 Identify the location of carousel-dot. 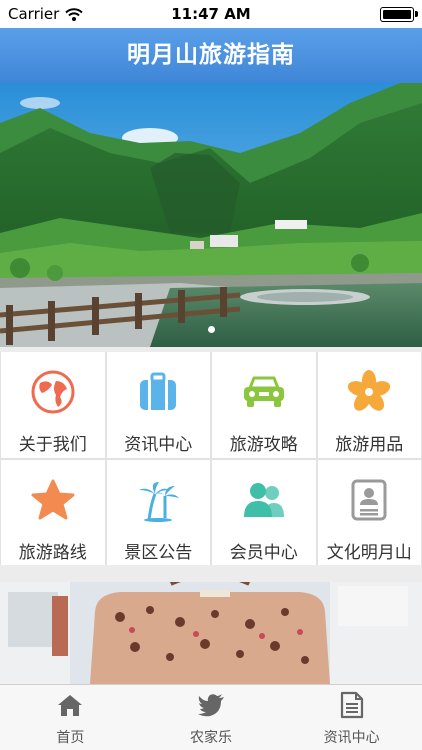
(211, 329).